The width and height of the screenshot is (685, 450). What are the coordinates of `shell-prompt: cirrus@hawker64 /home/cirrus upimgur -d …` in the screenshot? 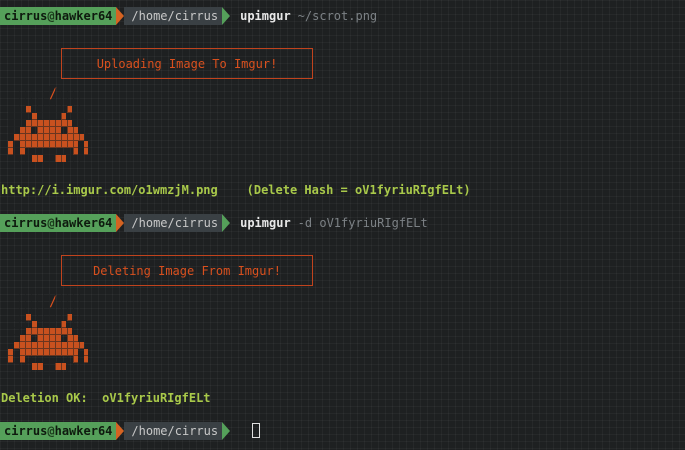 It's located at (214, 223).